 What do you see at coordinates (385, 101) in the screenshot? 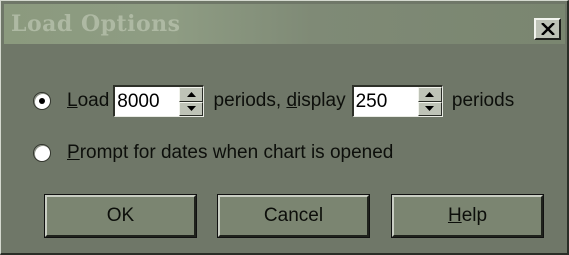
I see `display-periods-input: 250` at bounding box center [385, 101].